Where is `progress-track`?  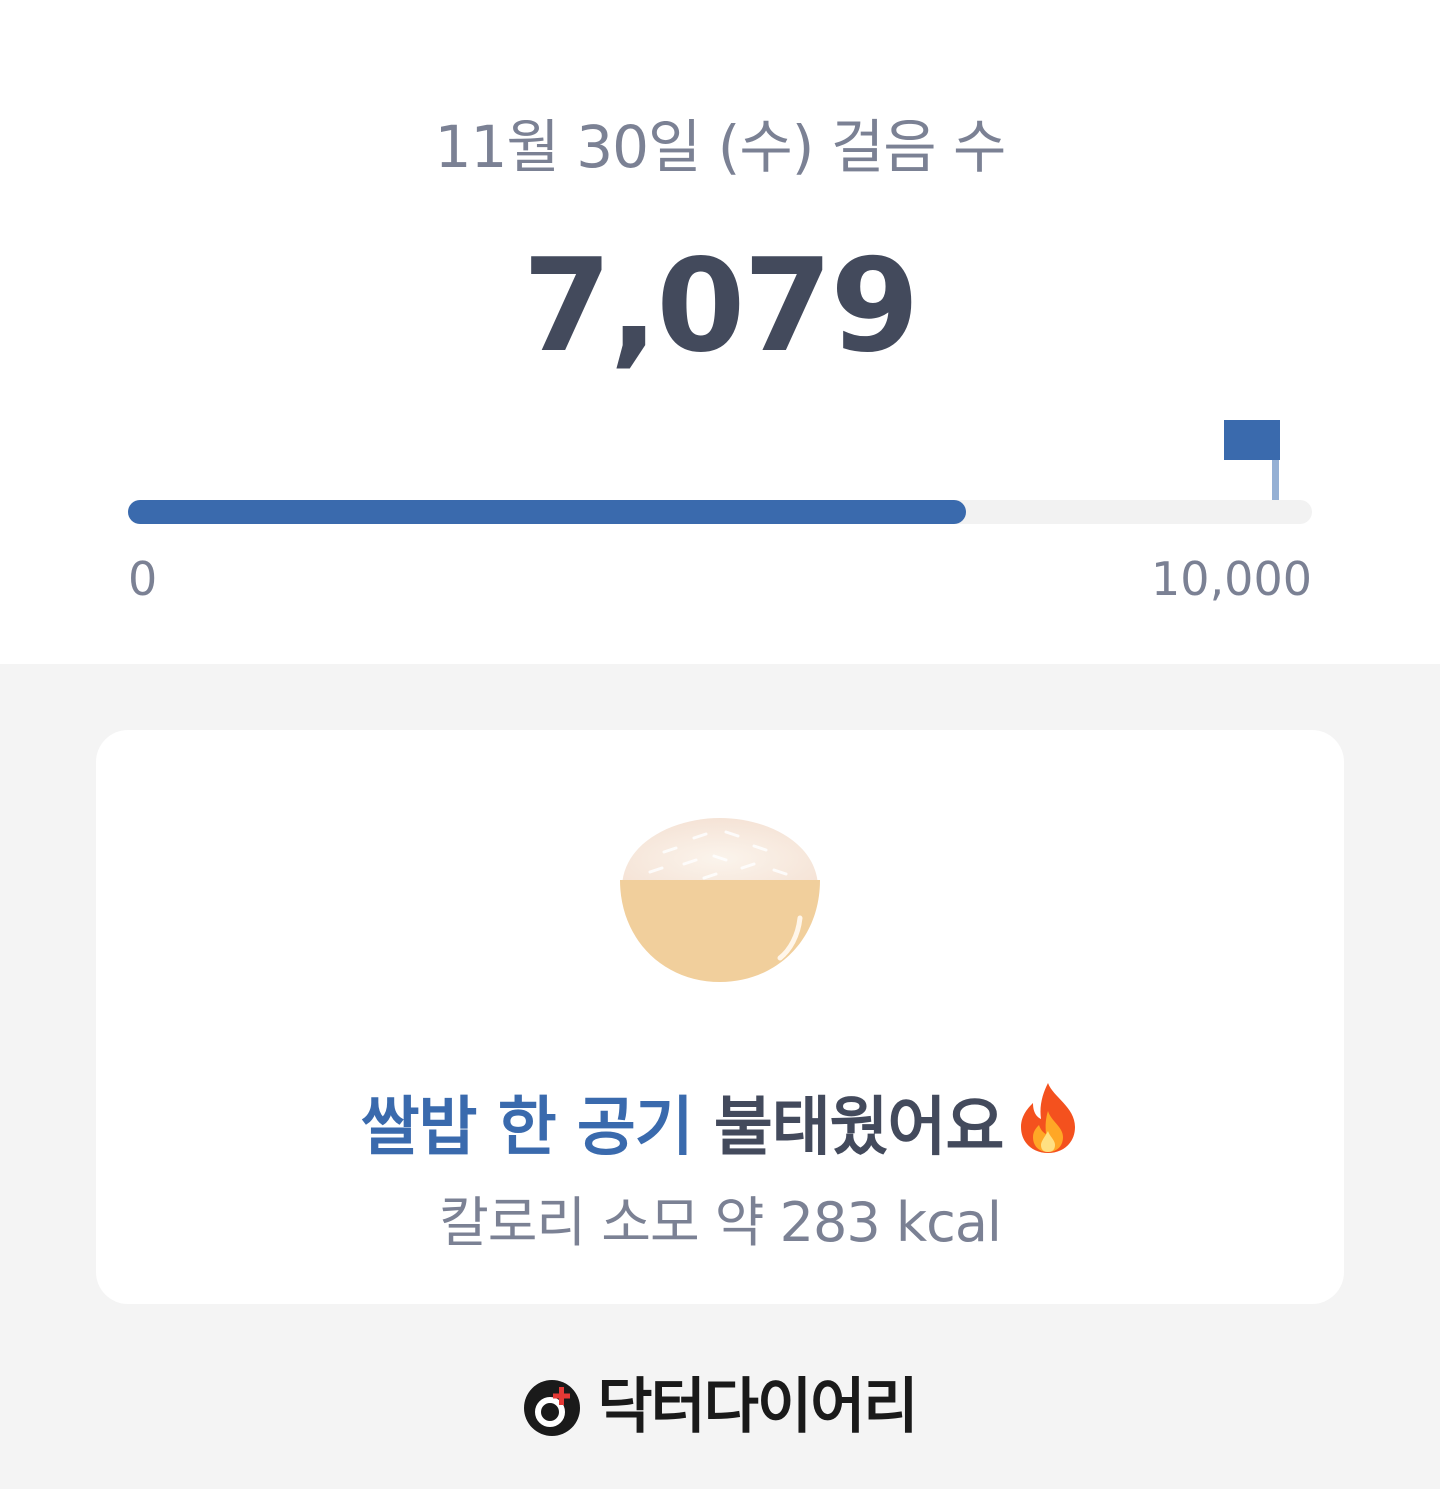
progress-track is located at coordinates (720, 512).